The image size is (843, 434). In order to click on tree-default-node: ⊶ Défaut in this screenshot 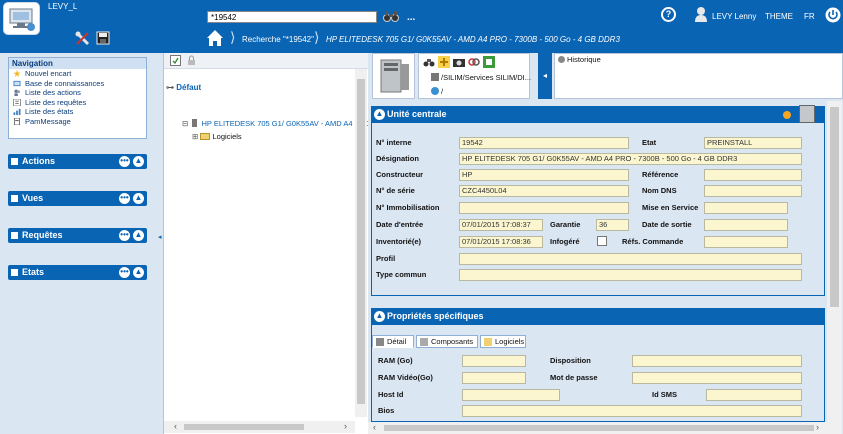, I will do `click(183, 87)`.